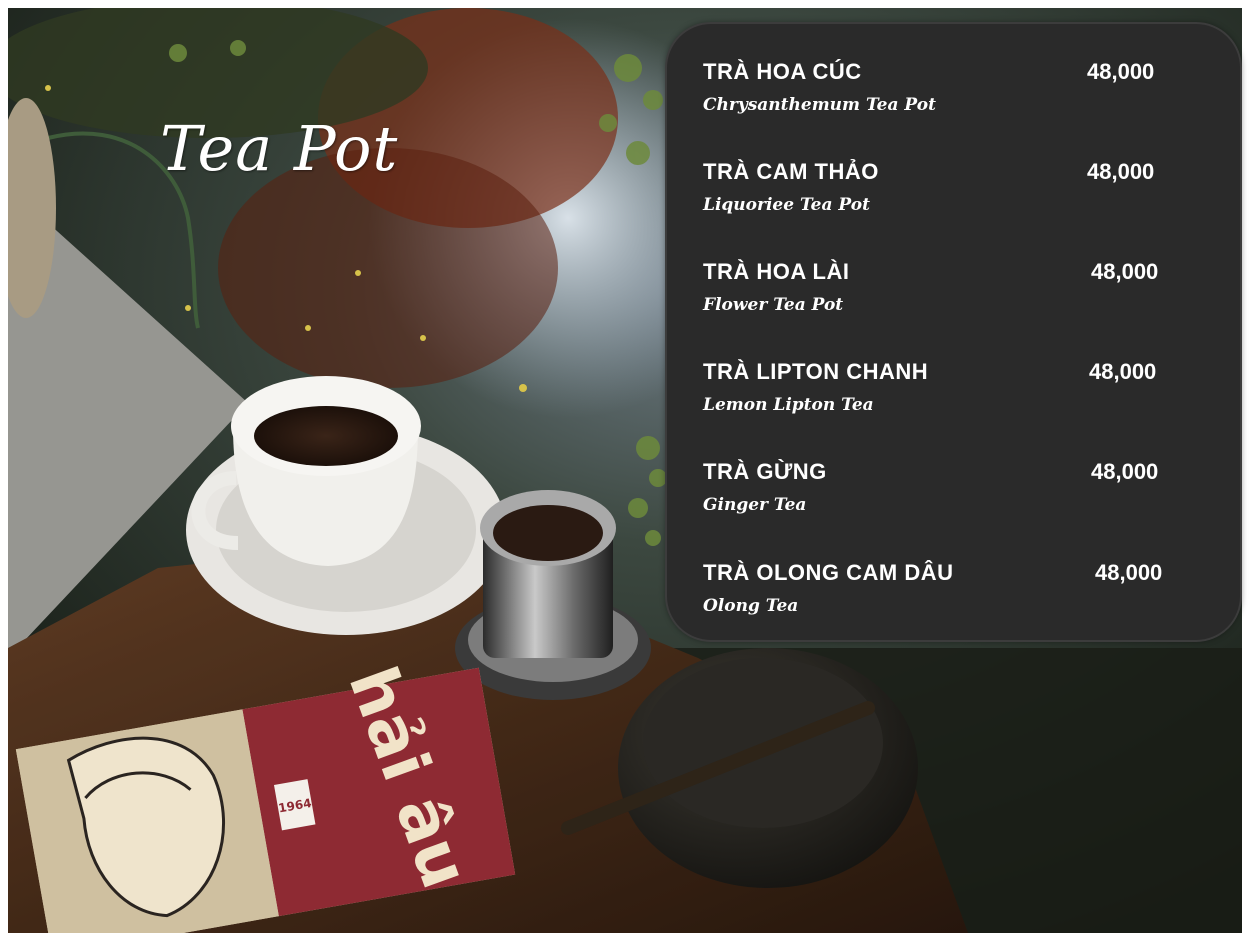  Describe the element at coordinates (773, 305) in the screenshot. I see `item-subtitle: Flower Tea Pot` at that location.